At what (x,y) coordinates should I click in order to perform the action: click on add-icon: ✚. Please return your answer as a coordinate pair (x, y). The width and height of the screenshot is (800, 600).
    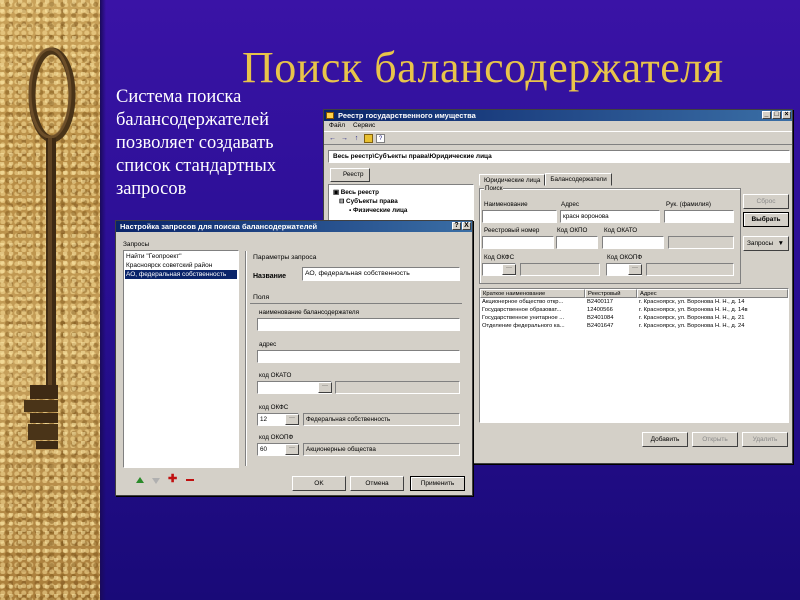
    Looking at the image, I should click on (172, 479).